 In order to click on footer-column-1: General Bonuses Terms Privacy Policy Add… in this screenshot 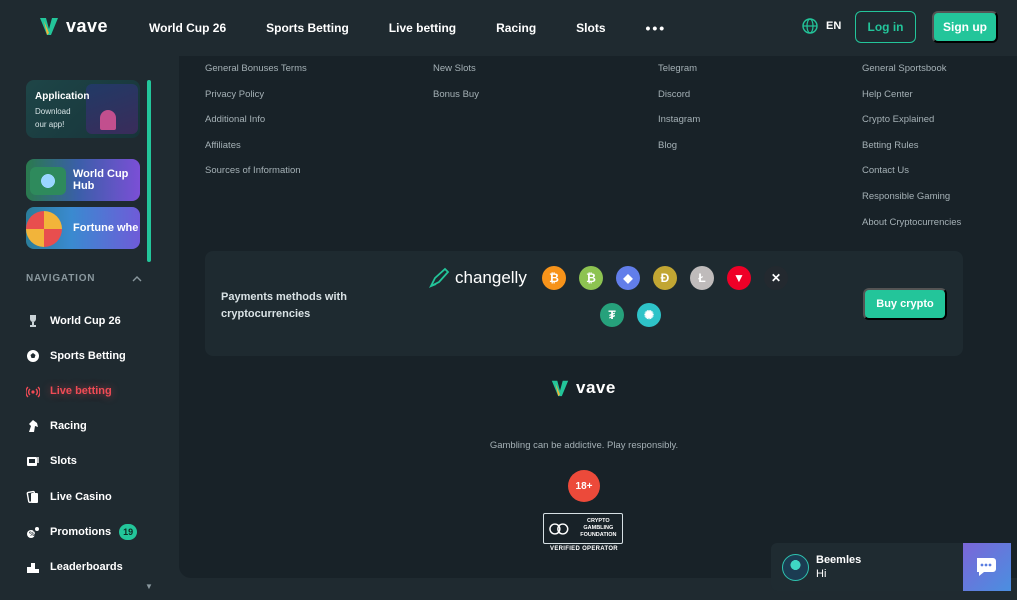, I will do `click(256, 130)`.